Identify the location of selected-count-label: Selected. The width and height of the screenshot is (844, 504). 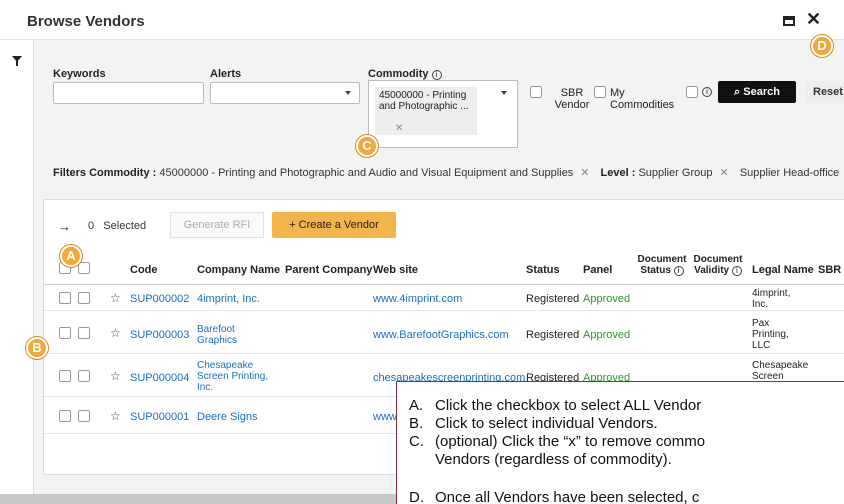
(125, 226).